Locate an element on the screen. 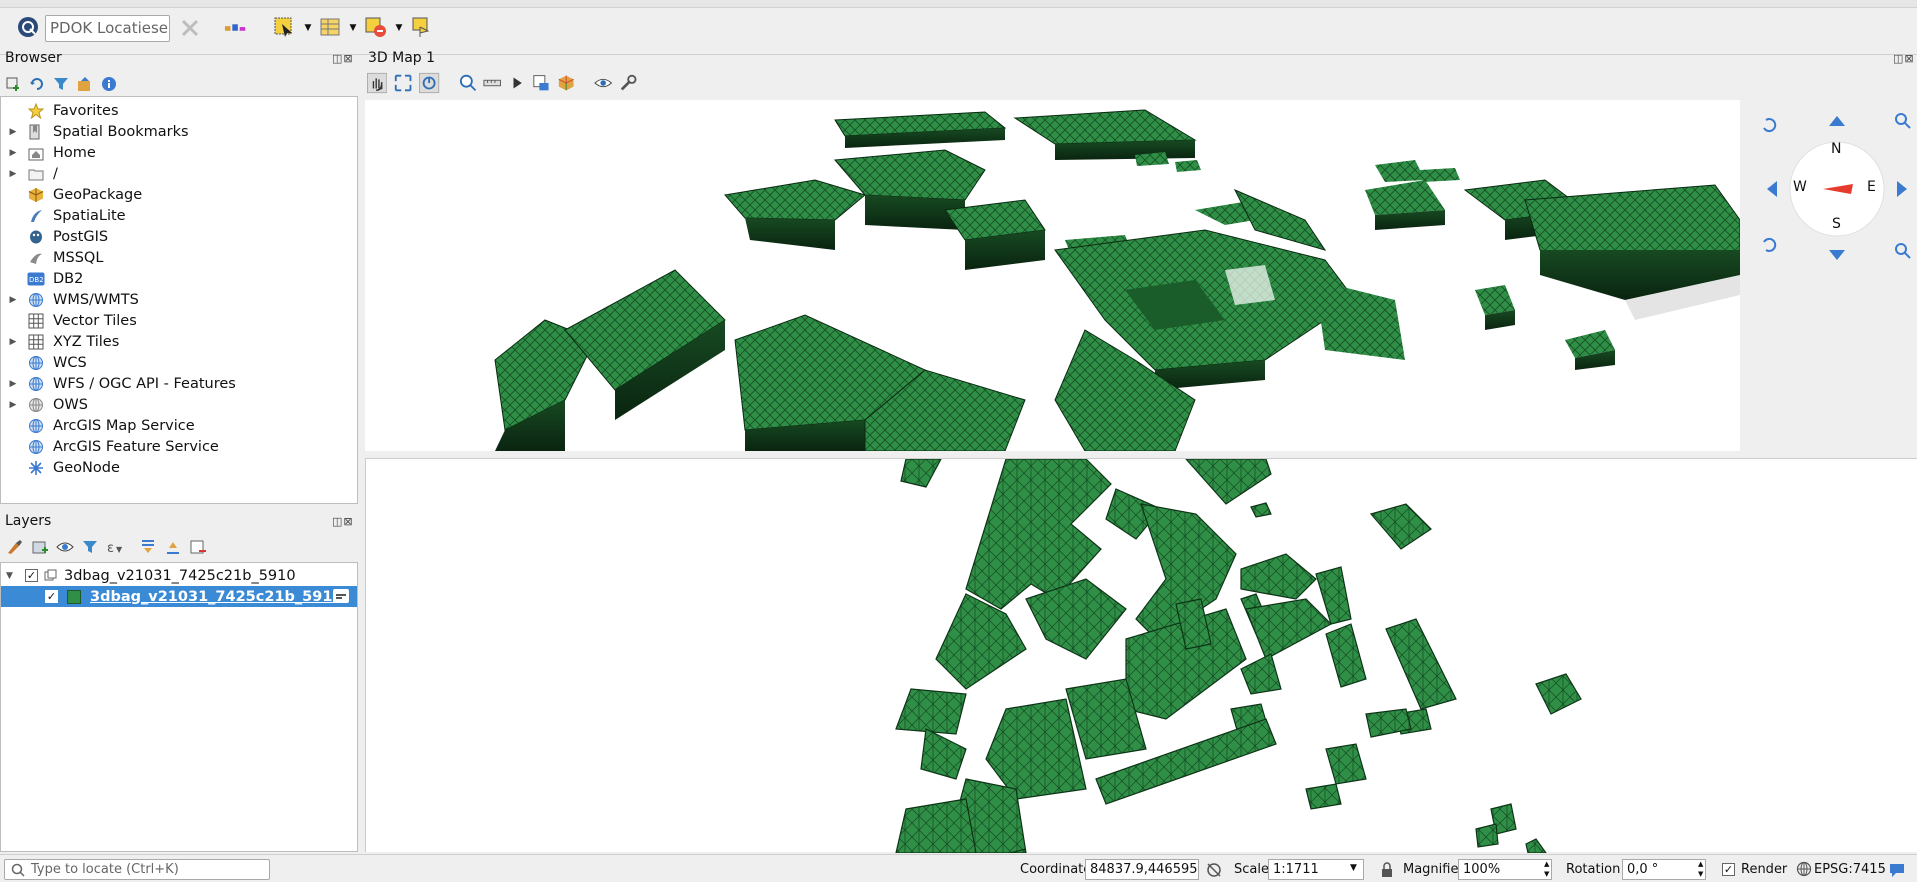 The height and width of the screenshot is (882, 1917). crs-label: EPSG:7415 is located at coordinates (1850, 869).